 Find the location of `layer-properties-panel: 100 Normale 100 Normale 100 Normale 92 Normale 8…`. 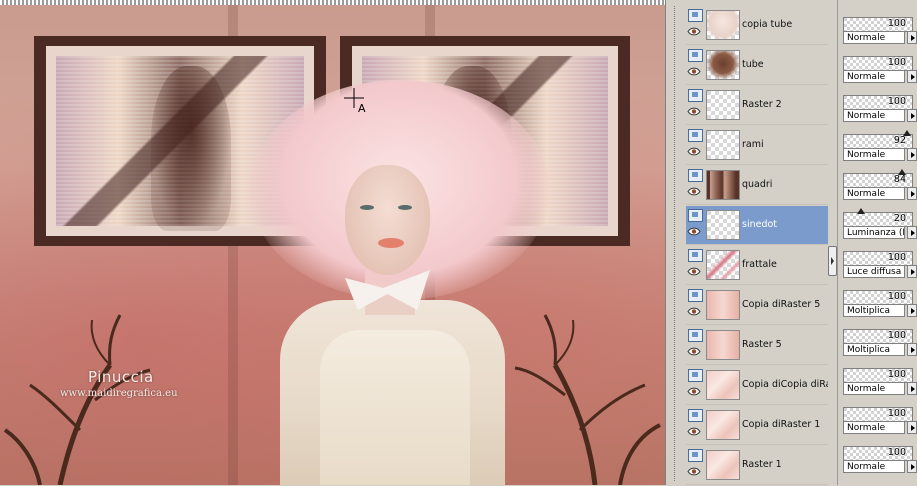

layer-properties-panel: 100 Normale 100 Normale 100 Normale 92 Normale 8… is located at coordinates (877, 242).